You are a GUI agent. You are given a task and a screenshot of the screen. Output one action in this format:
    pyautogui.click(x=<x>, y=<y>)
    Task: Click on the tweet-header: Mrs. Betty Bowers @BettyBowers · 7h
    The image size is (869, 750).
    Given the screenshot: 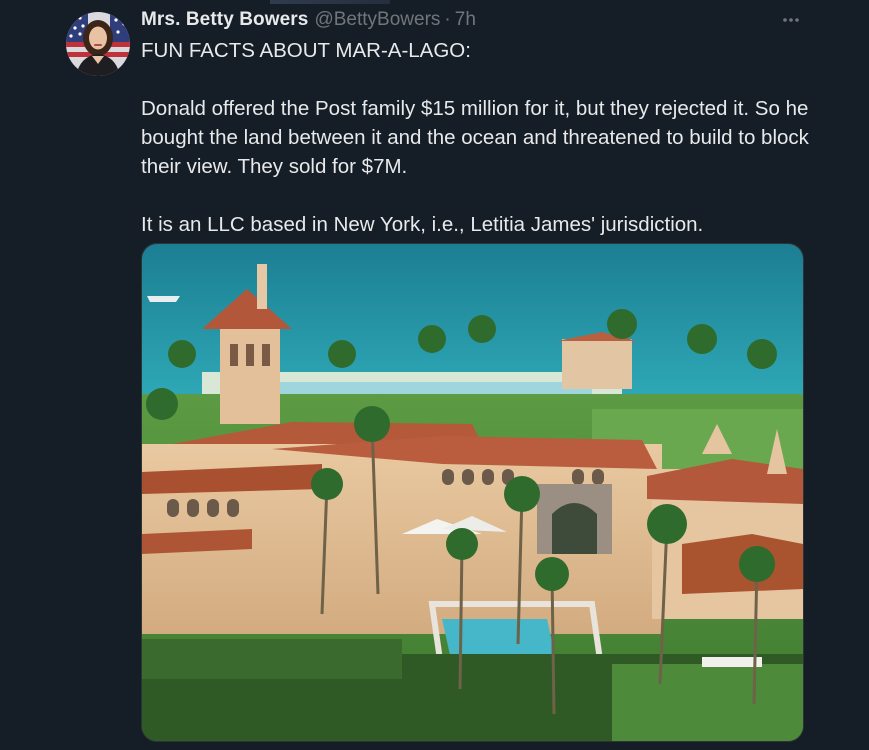 What is the action you would take?
    pyautogui.click(x=308, y=21)
    